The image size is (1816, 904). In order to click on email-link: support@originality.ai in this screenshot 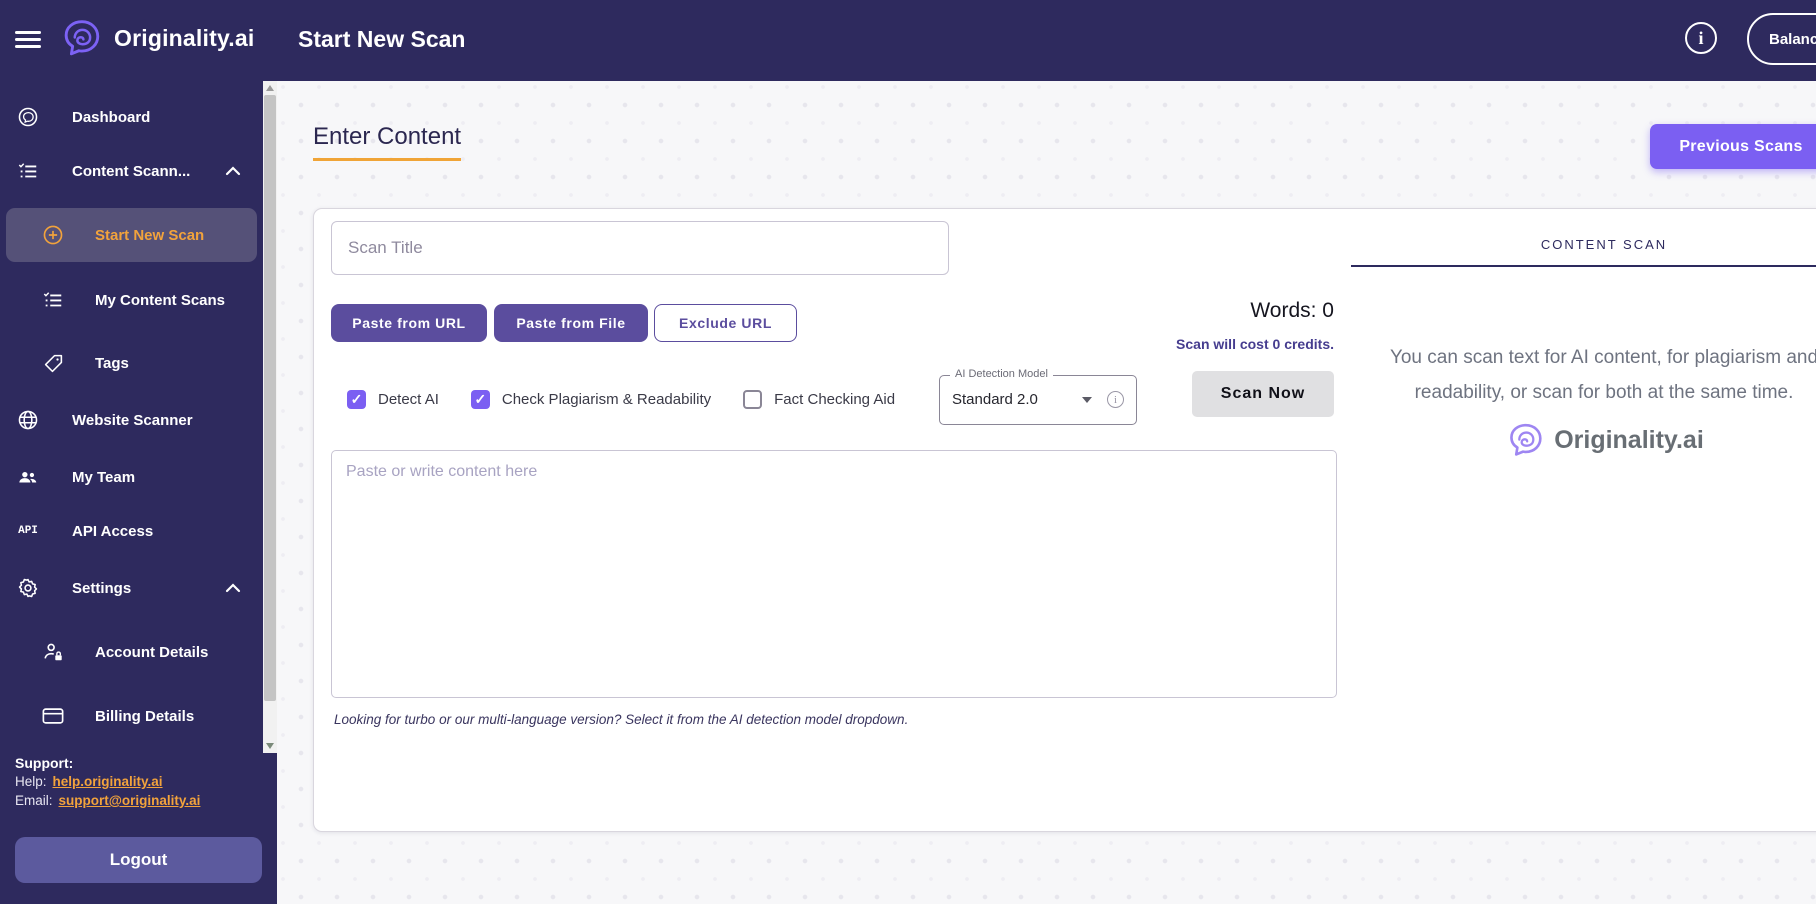, I will do `click(130, 800)`.